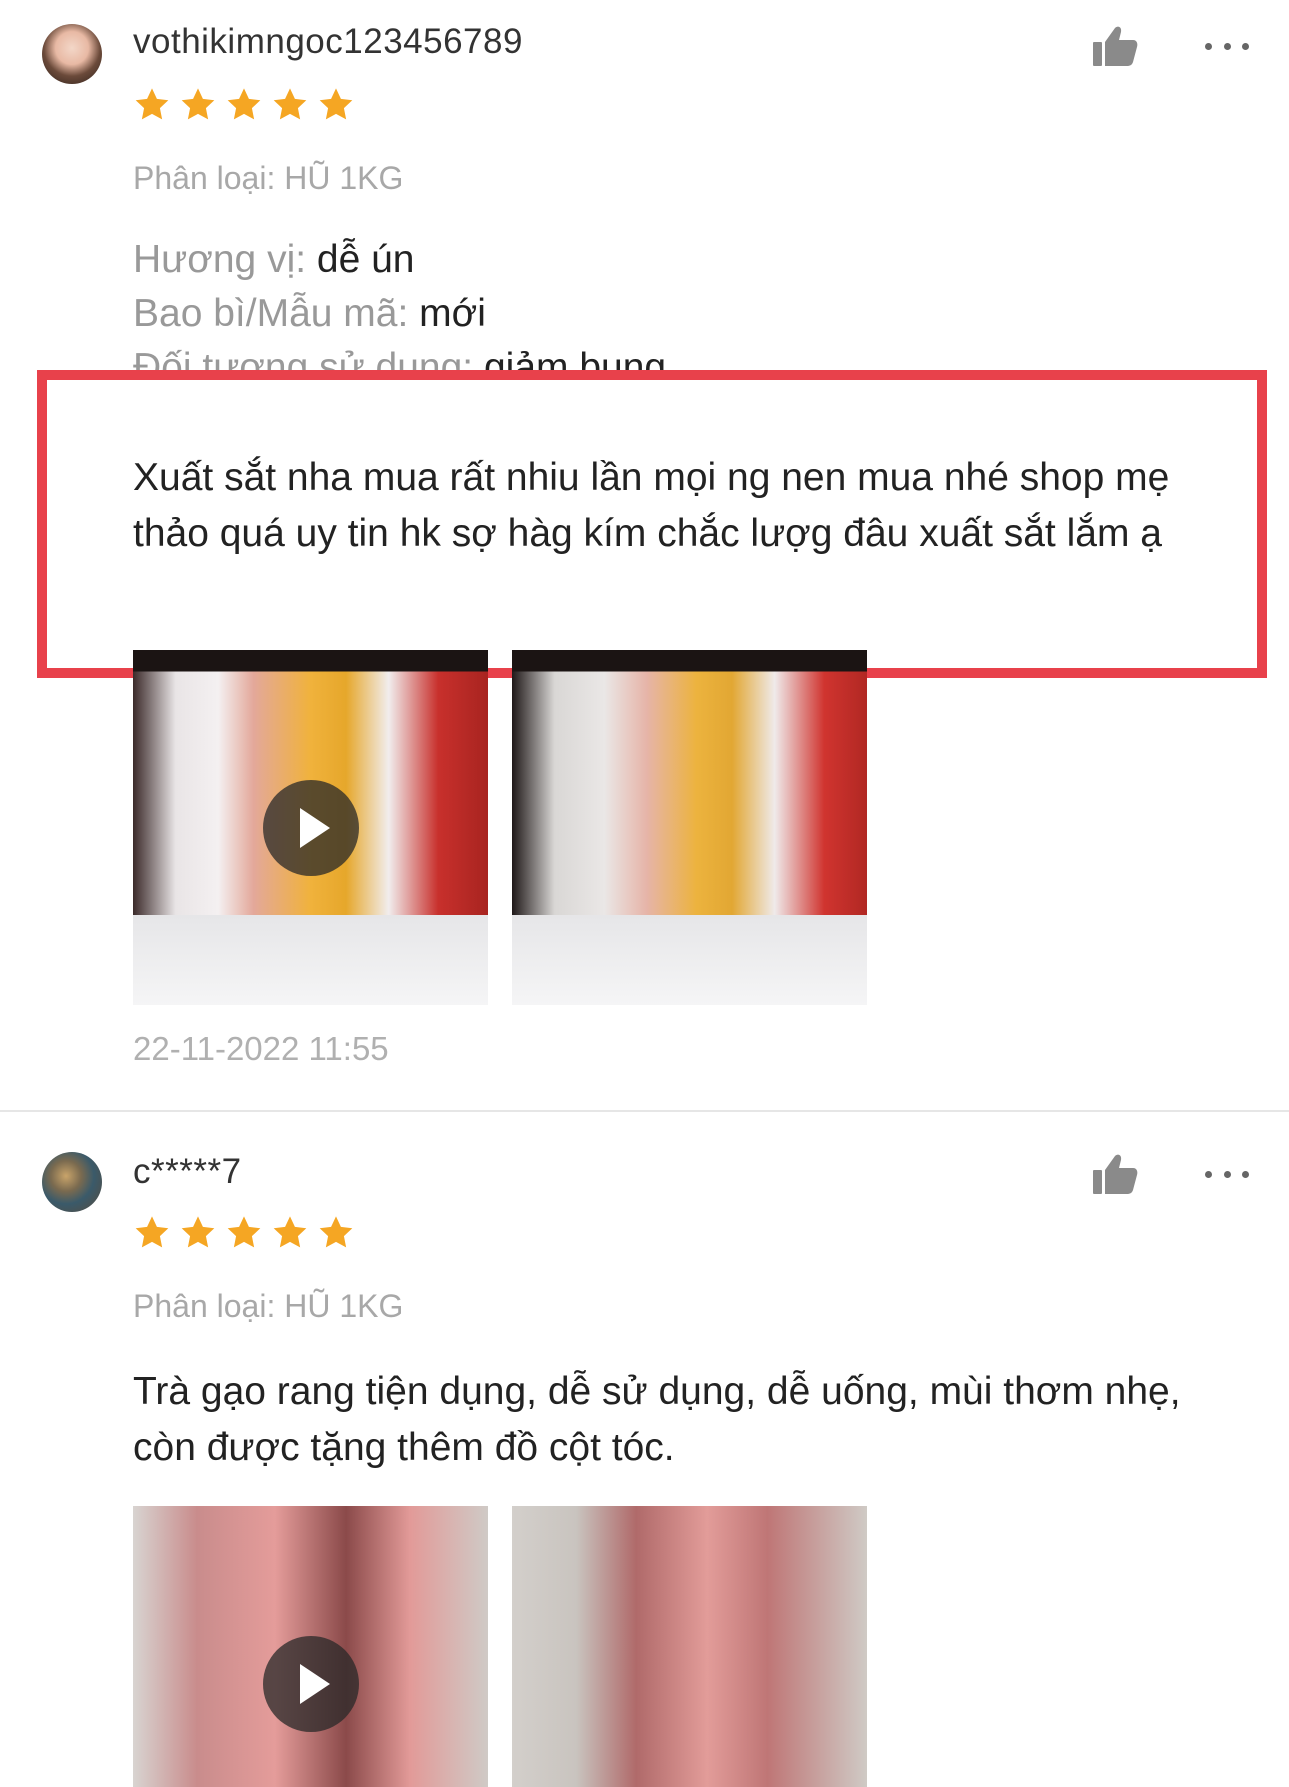 The image size is (1289, 1787). What do you see at coordinates (365, 259) in the screenshot?
I see `attribute-value: dễ ún` at bounding box center [365, 259].